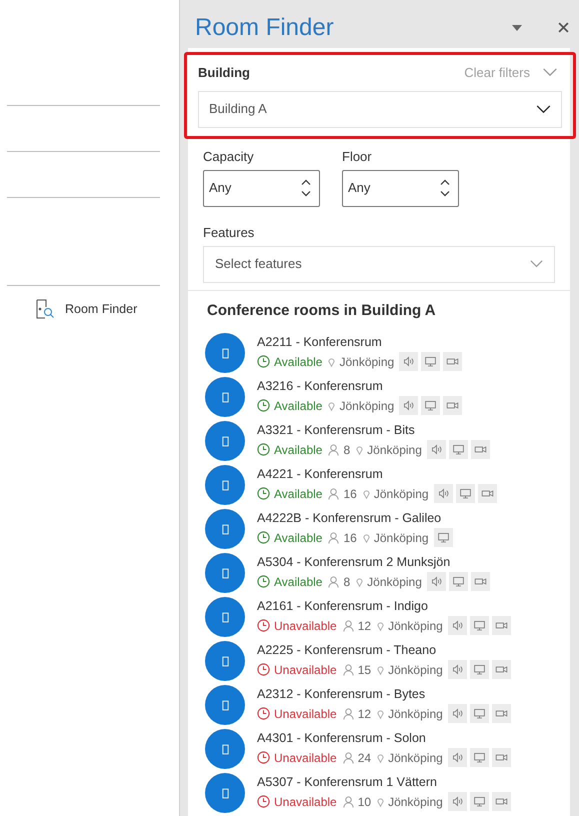 The height and width of the screenshot is (816, 579). Describe the element at coordinates (379, 750) in the screenshot. I see `room-item: A4301 - Konferensrum - Solon Unavailable 24 Jönköping` at that location.